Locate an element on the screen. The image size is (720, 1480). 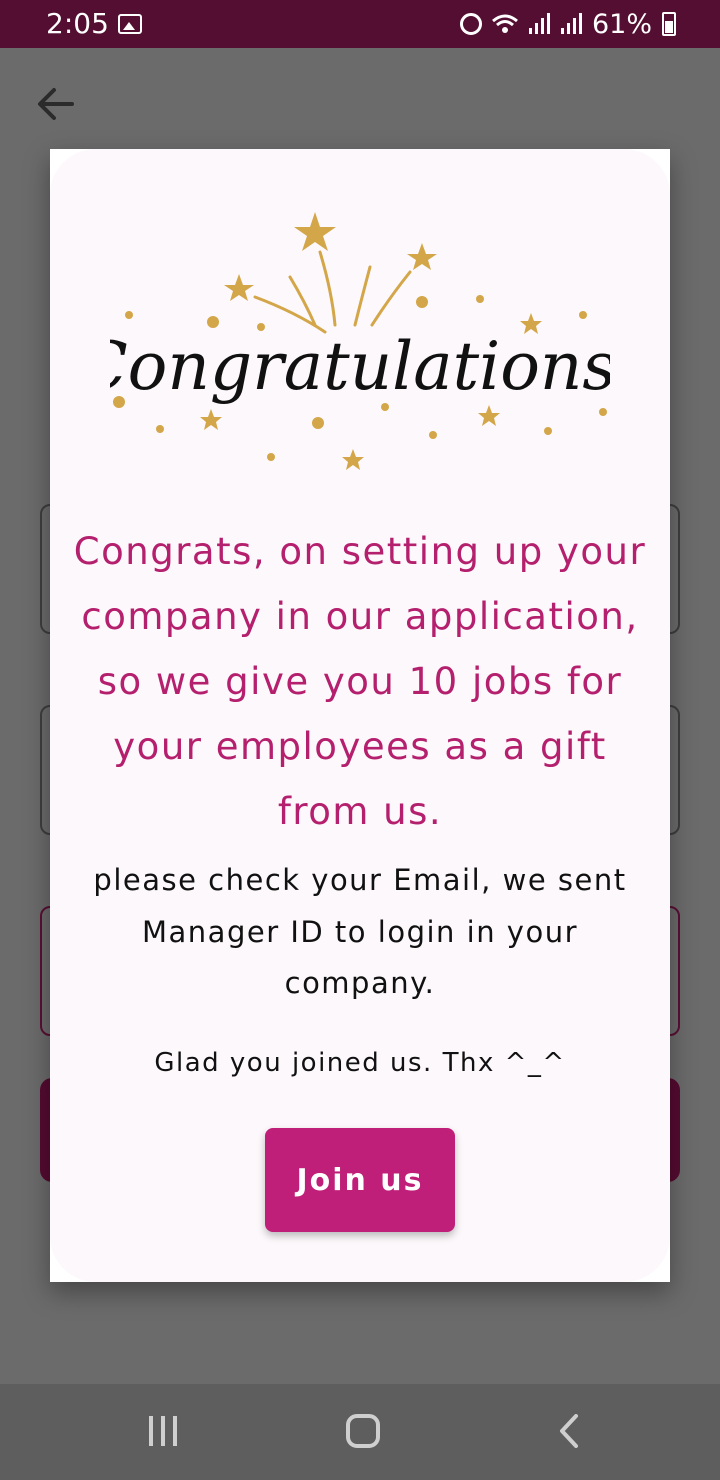
recent-apps-icon is located at coordinates (163, 1431).